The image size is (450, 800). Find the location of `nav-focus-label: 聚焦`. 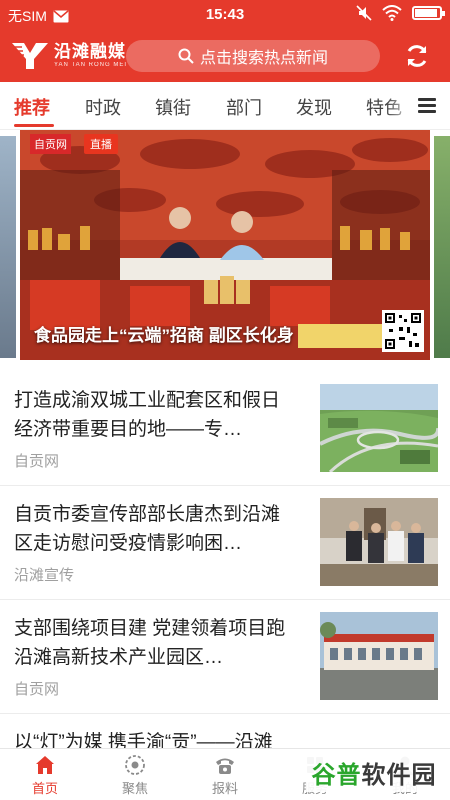

nav-focus-label: 聚焦 is located at coordinates (134, 788).